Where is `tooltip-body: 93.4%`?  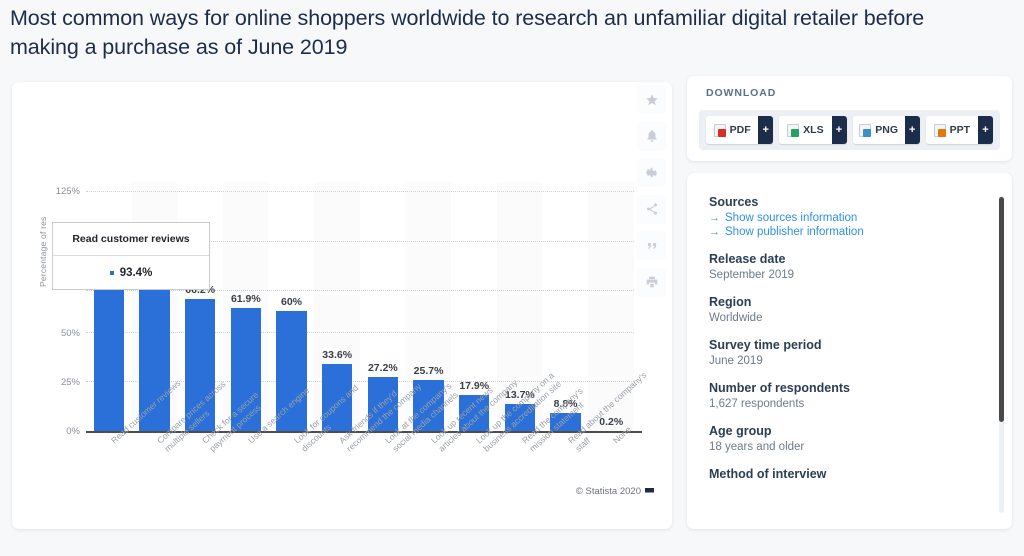
tooltip-body: 93.4% is located at coordinates (131, 273).